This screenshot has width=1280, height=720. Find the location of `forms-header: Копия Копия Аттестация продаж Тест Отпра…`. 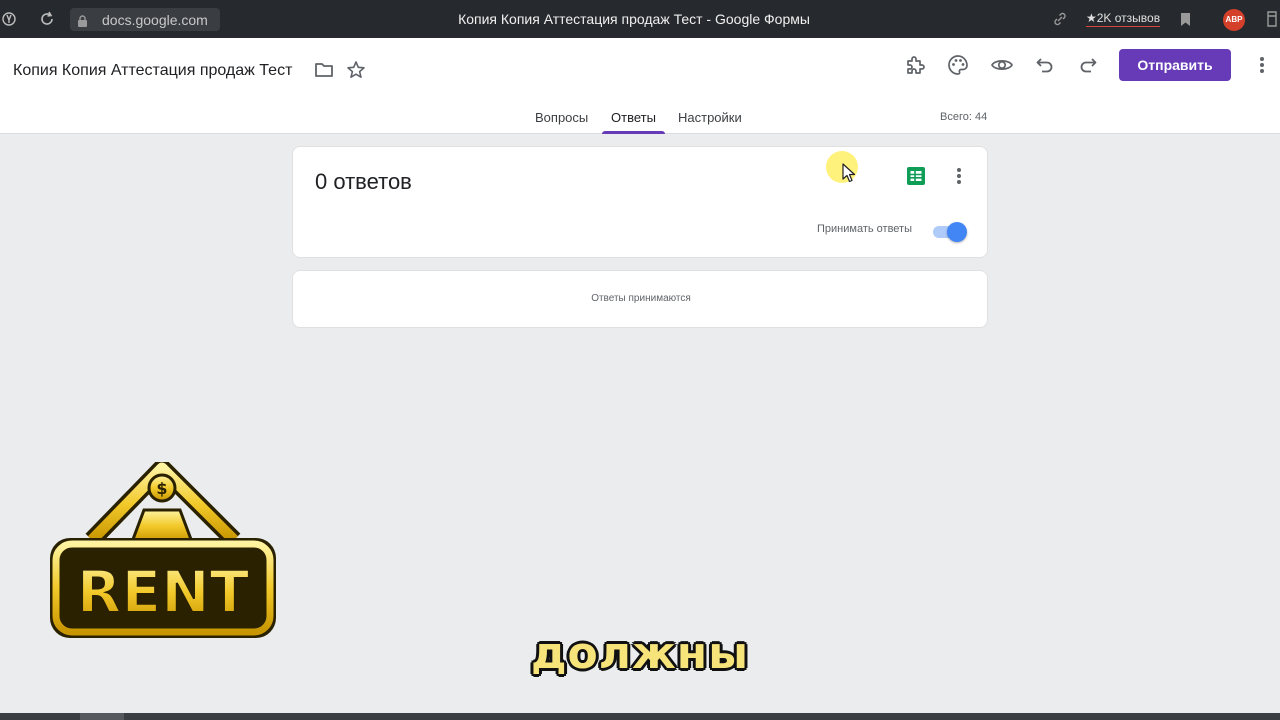

forms-header: Копия Копия Аттестация продаж Тест Отпра… is located at coordinates (640, 86).